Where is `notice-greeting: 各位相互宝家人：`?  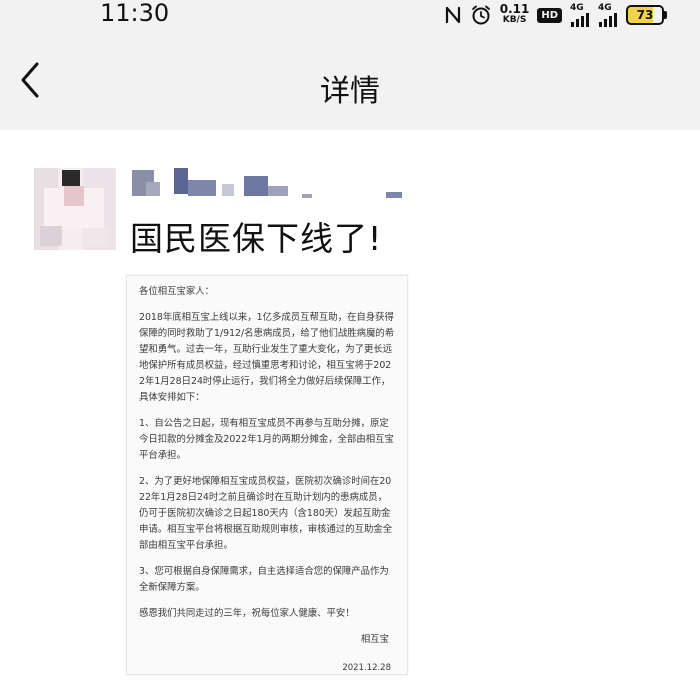 notice-greeting: 各位相互宝家人： is located at coordinates (177, 291).